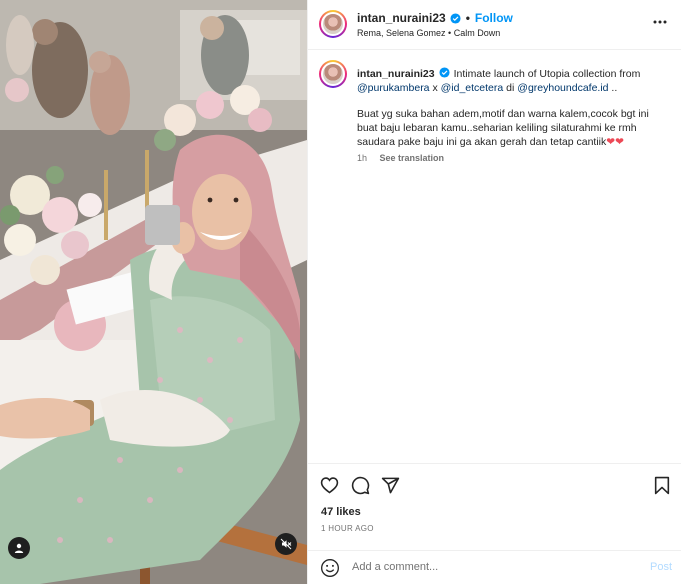 This screenshot has height=584, width=681. I want to click on caption-username: intan_nuraini23, so click(396, 74).